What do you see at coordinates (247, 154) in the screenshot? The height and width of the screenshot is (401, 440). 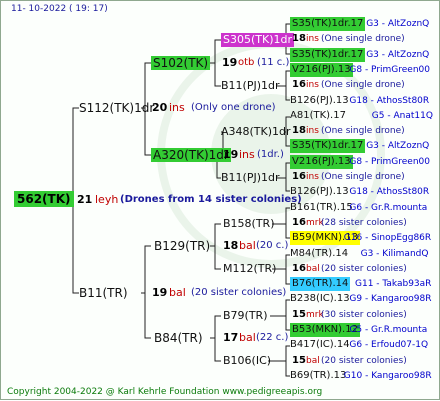 I see `a320-breeder: ins` at bounding box center [247, 154].